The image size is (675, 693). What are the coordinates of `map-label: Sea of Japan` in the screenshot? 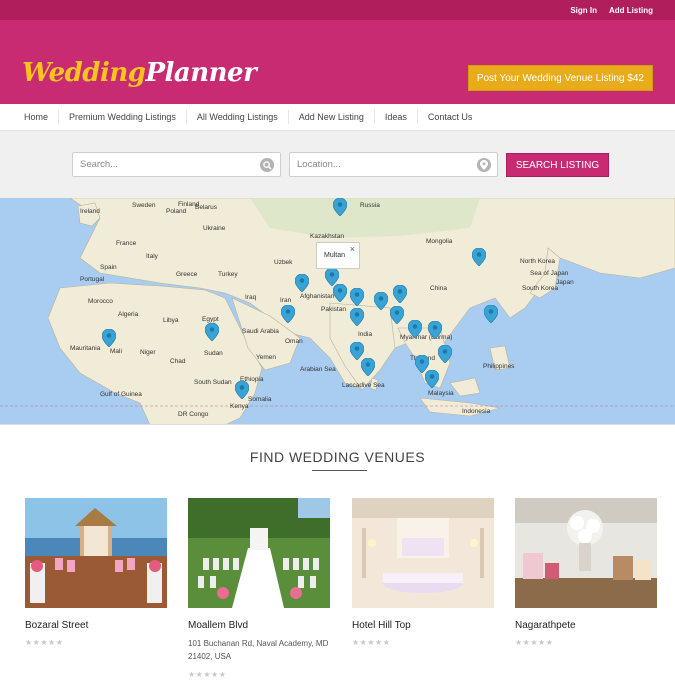 It's located at (549, 273).